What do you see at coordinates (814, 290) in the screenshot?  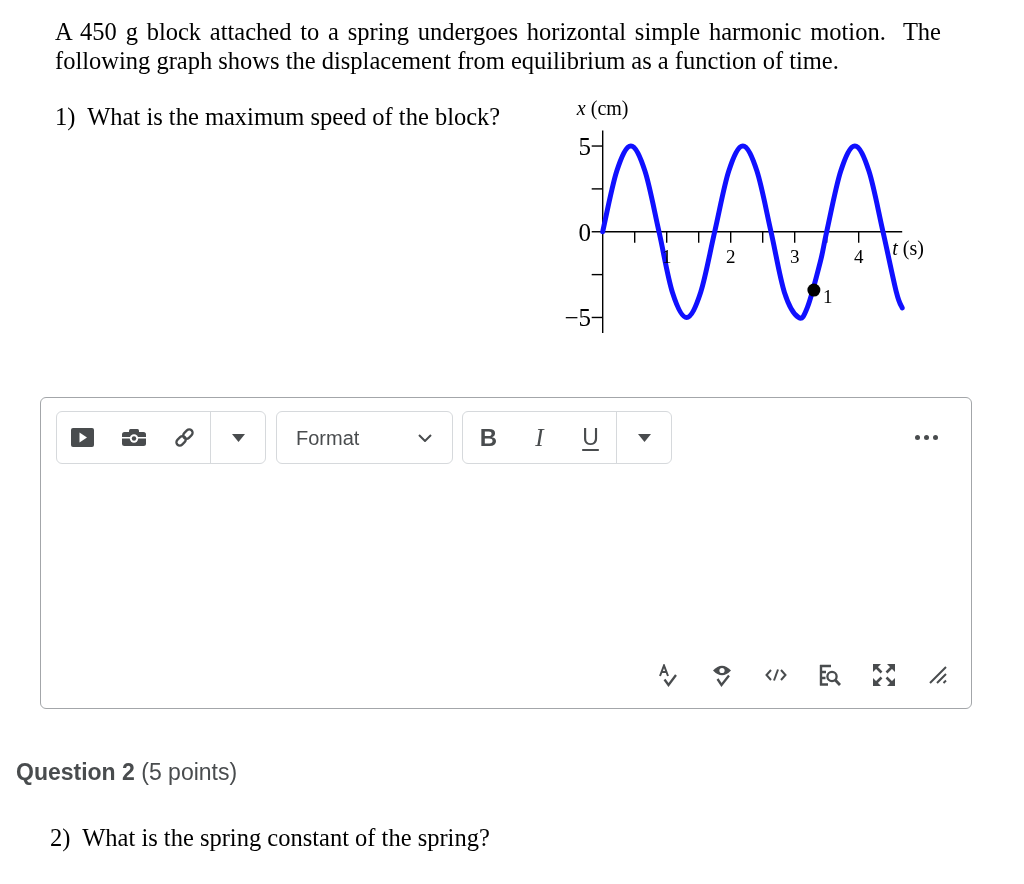 I see `point-marker` at bounding box center [814, 290].